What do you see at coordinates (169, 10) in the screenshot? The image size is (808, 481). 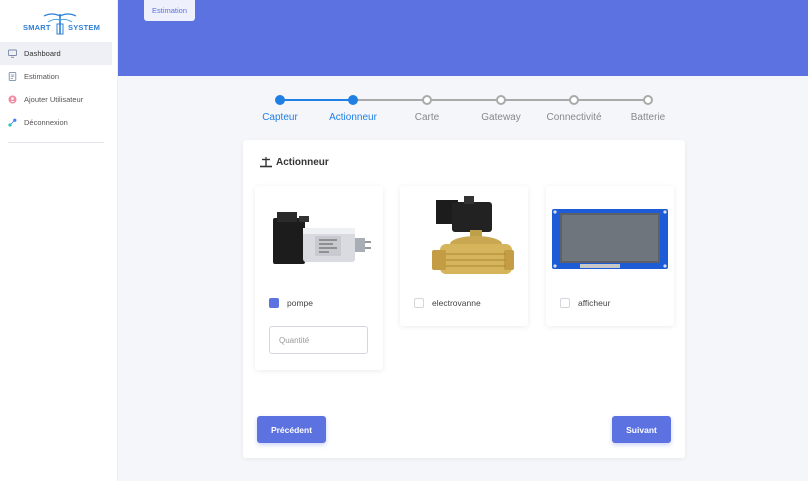 I see `tab-estimation: Estimation` at bounding box center [169, 10].